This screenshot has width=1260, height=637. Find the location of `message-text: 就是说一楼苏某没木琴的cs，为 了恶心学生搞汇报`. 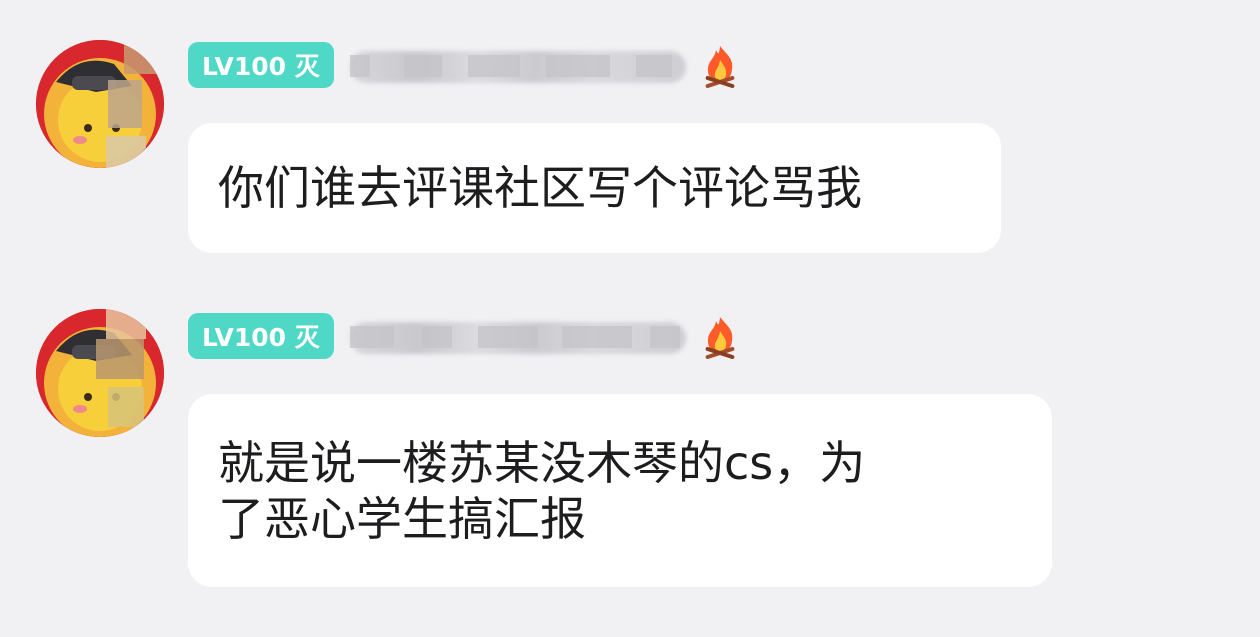

message-text: 就是说一楼苏某没木琴的cs，为 了恶心学生搞汇报 is located at coordinates (542, 490).